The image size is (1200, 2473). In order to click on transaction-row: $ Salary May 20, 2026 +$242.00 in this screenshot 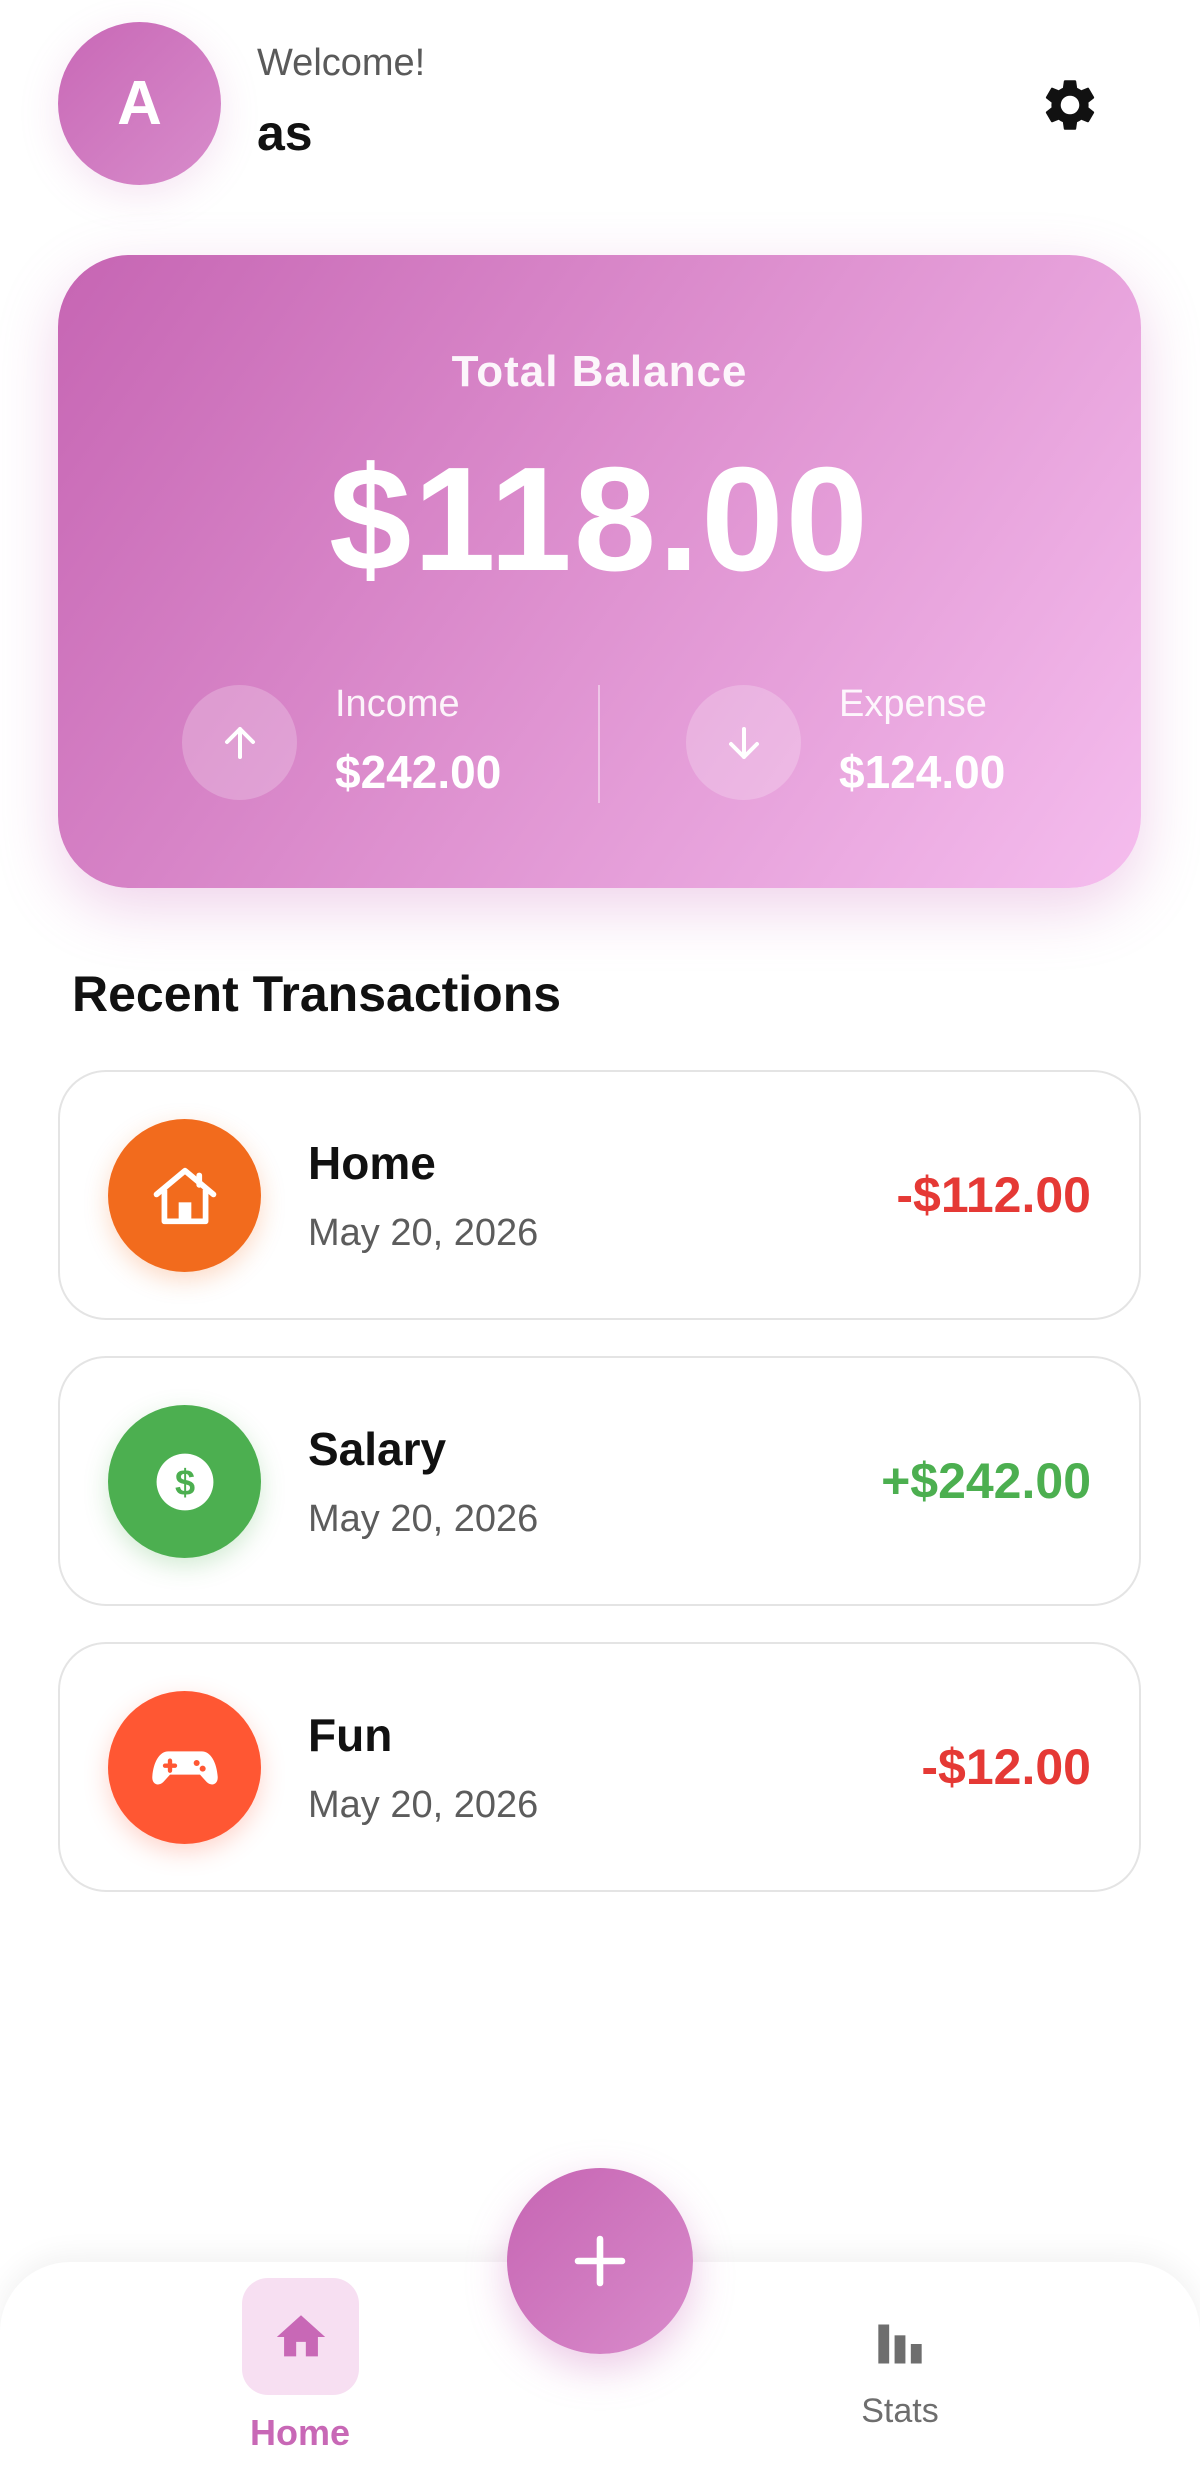, I will do `click(599, 1481)`.